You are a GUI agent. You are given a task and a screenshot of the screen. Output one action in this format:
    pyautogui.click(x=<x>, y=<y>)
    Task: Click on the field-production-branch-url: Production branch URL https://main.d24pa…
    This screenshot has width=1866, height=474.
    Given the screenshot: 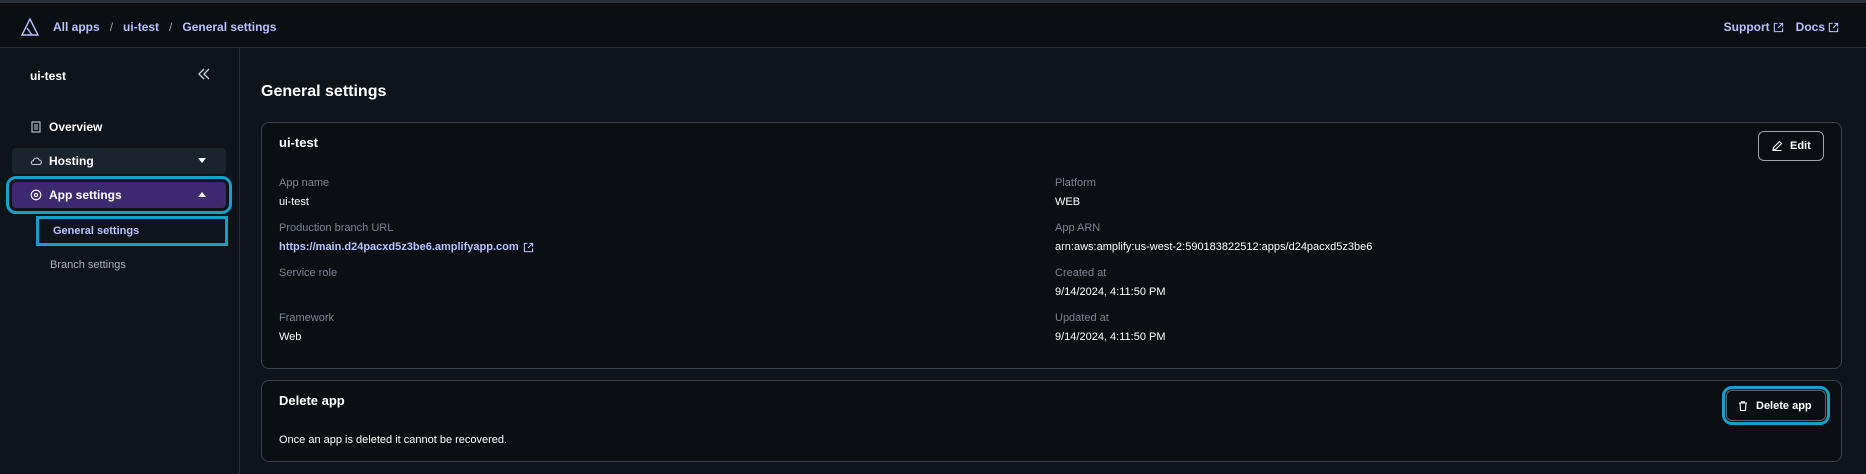 What is the action you would take?
    pyautogui.click(x=406, y=237)
    